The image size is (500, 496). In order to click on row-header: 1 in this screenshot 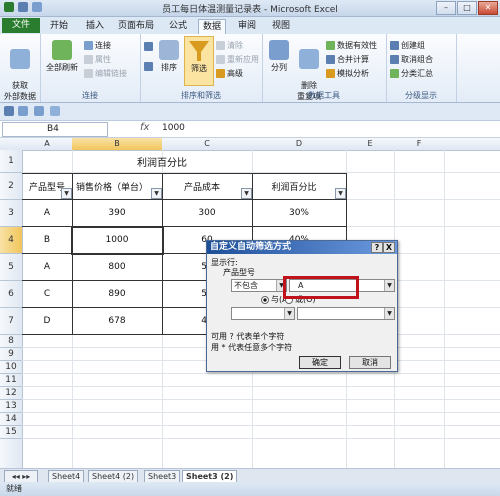, I will do `click(11, 161)`.